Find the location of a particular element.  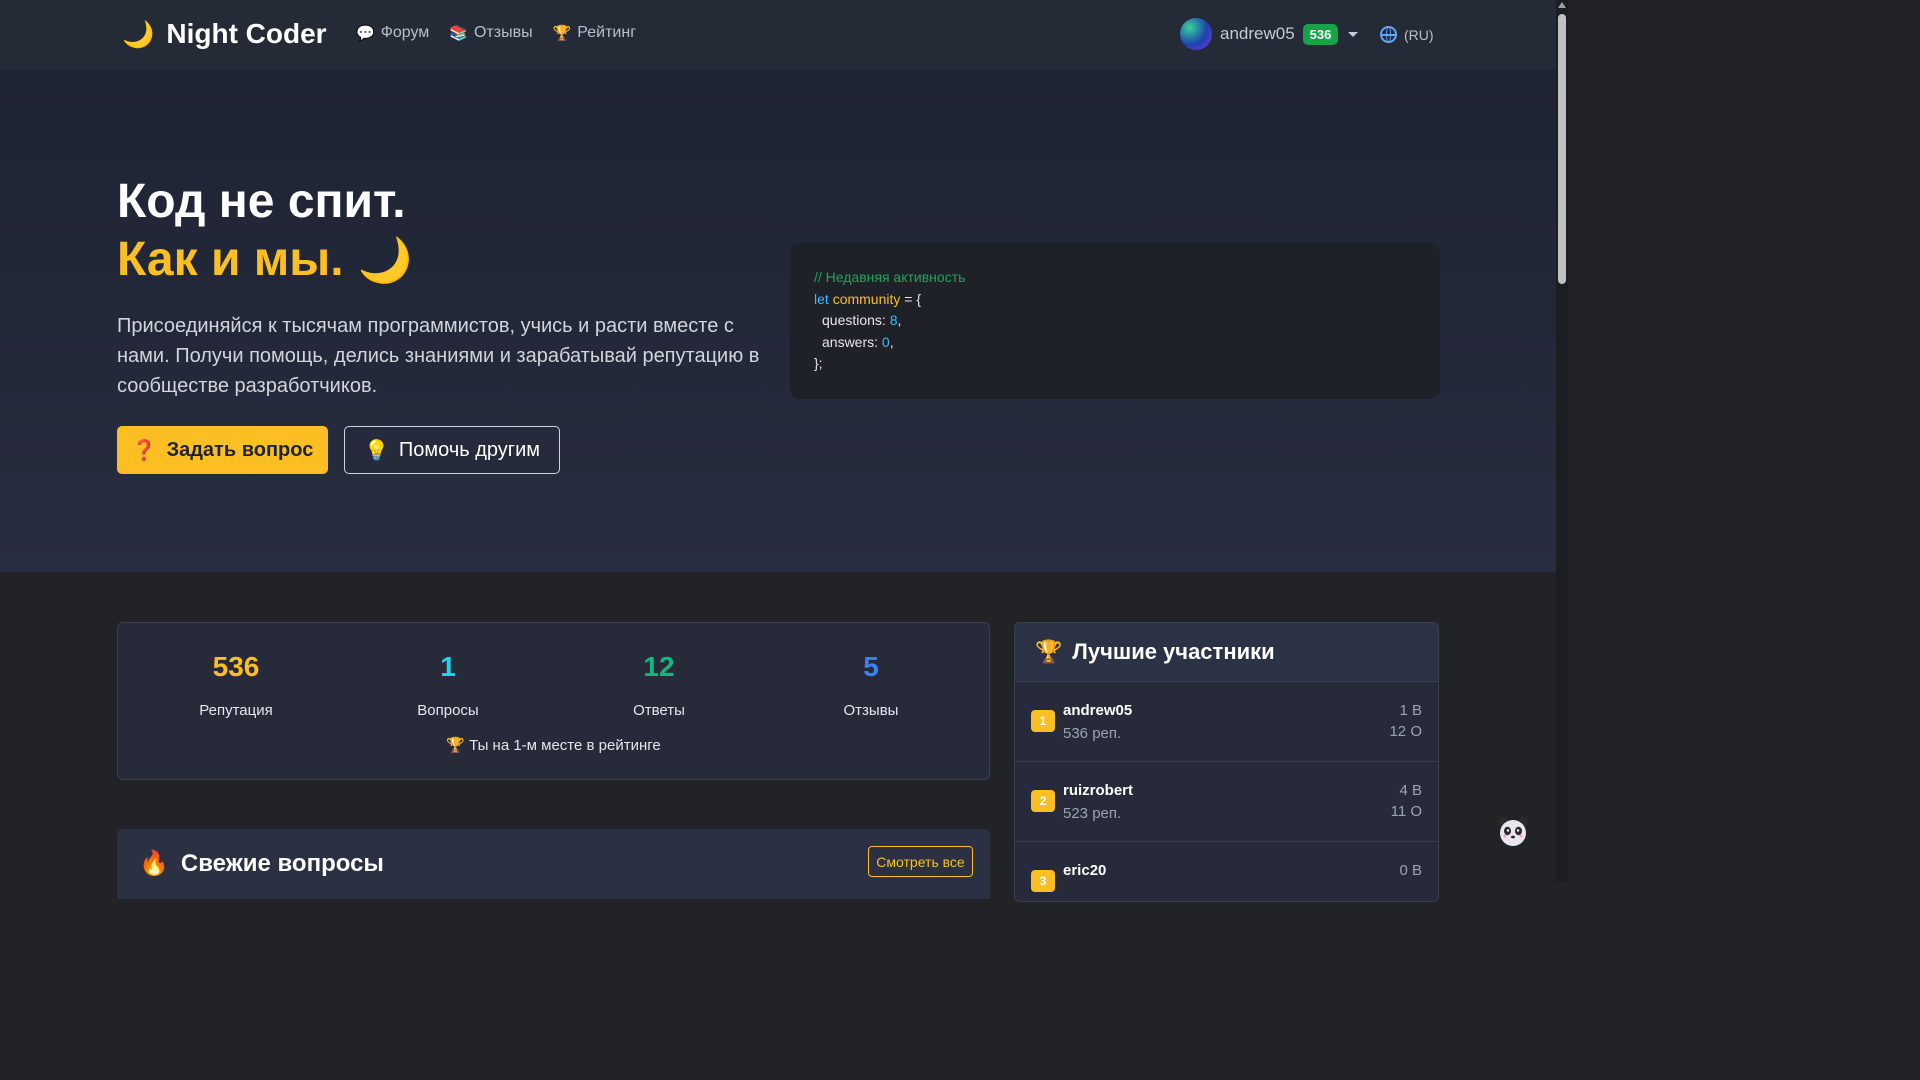

stat-value: 1 is located at coordinates (448, 666).